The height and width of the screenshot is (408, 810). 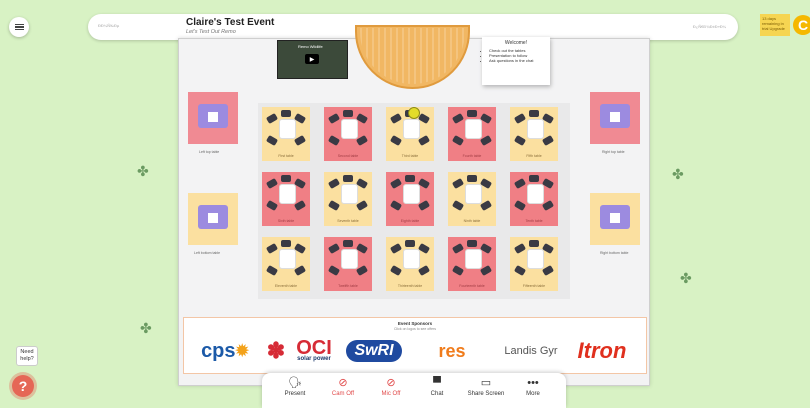 What do you see at coordinates (614, 253) in the screenshot?
I see `side-table-label: Right bottom table` at bounding box center [614, 253].